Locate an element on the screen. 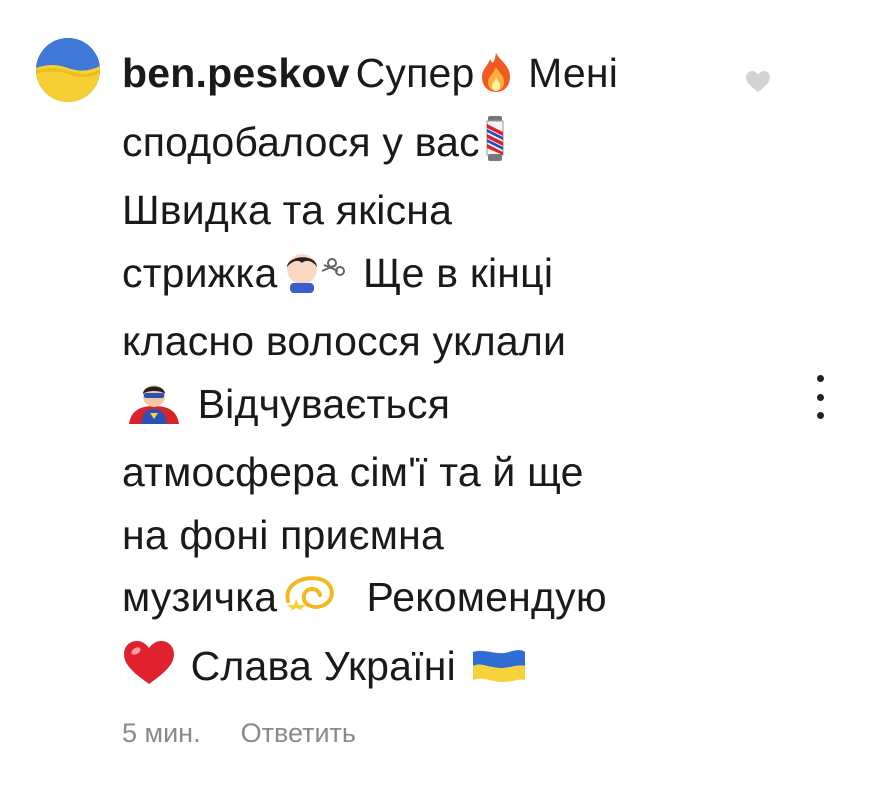 The width and height of the screenshot is (878, 800). comment-text: Мені is located at coordinates (567, 73).